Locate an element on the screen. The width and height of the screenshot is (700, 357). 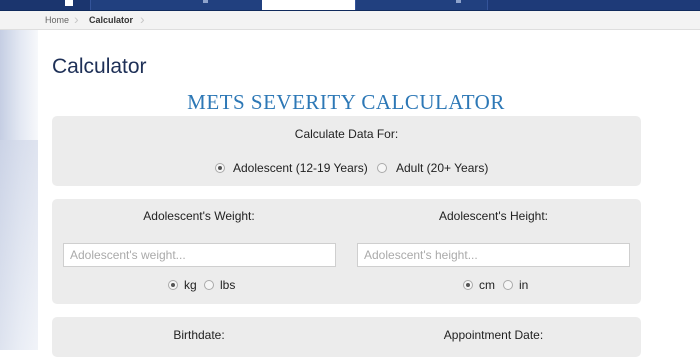
in-radio is located at coordinates (508, 285).